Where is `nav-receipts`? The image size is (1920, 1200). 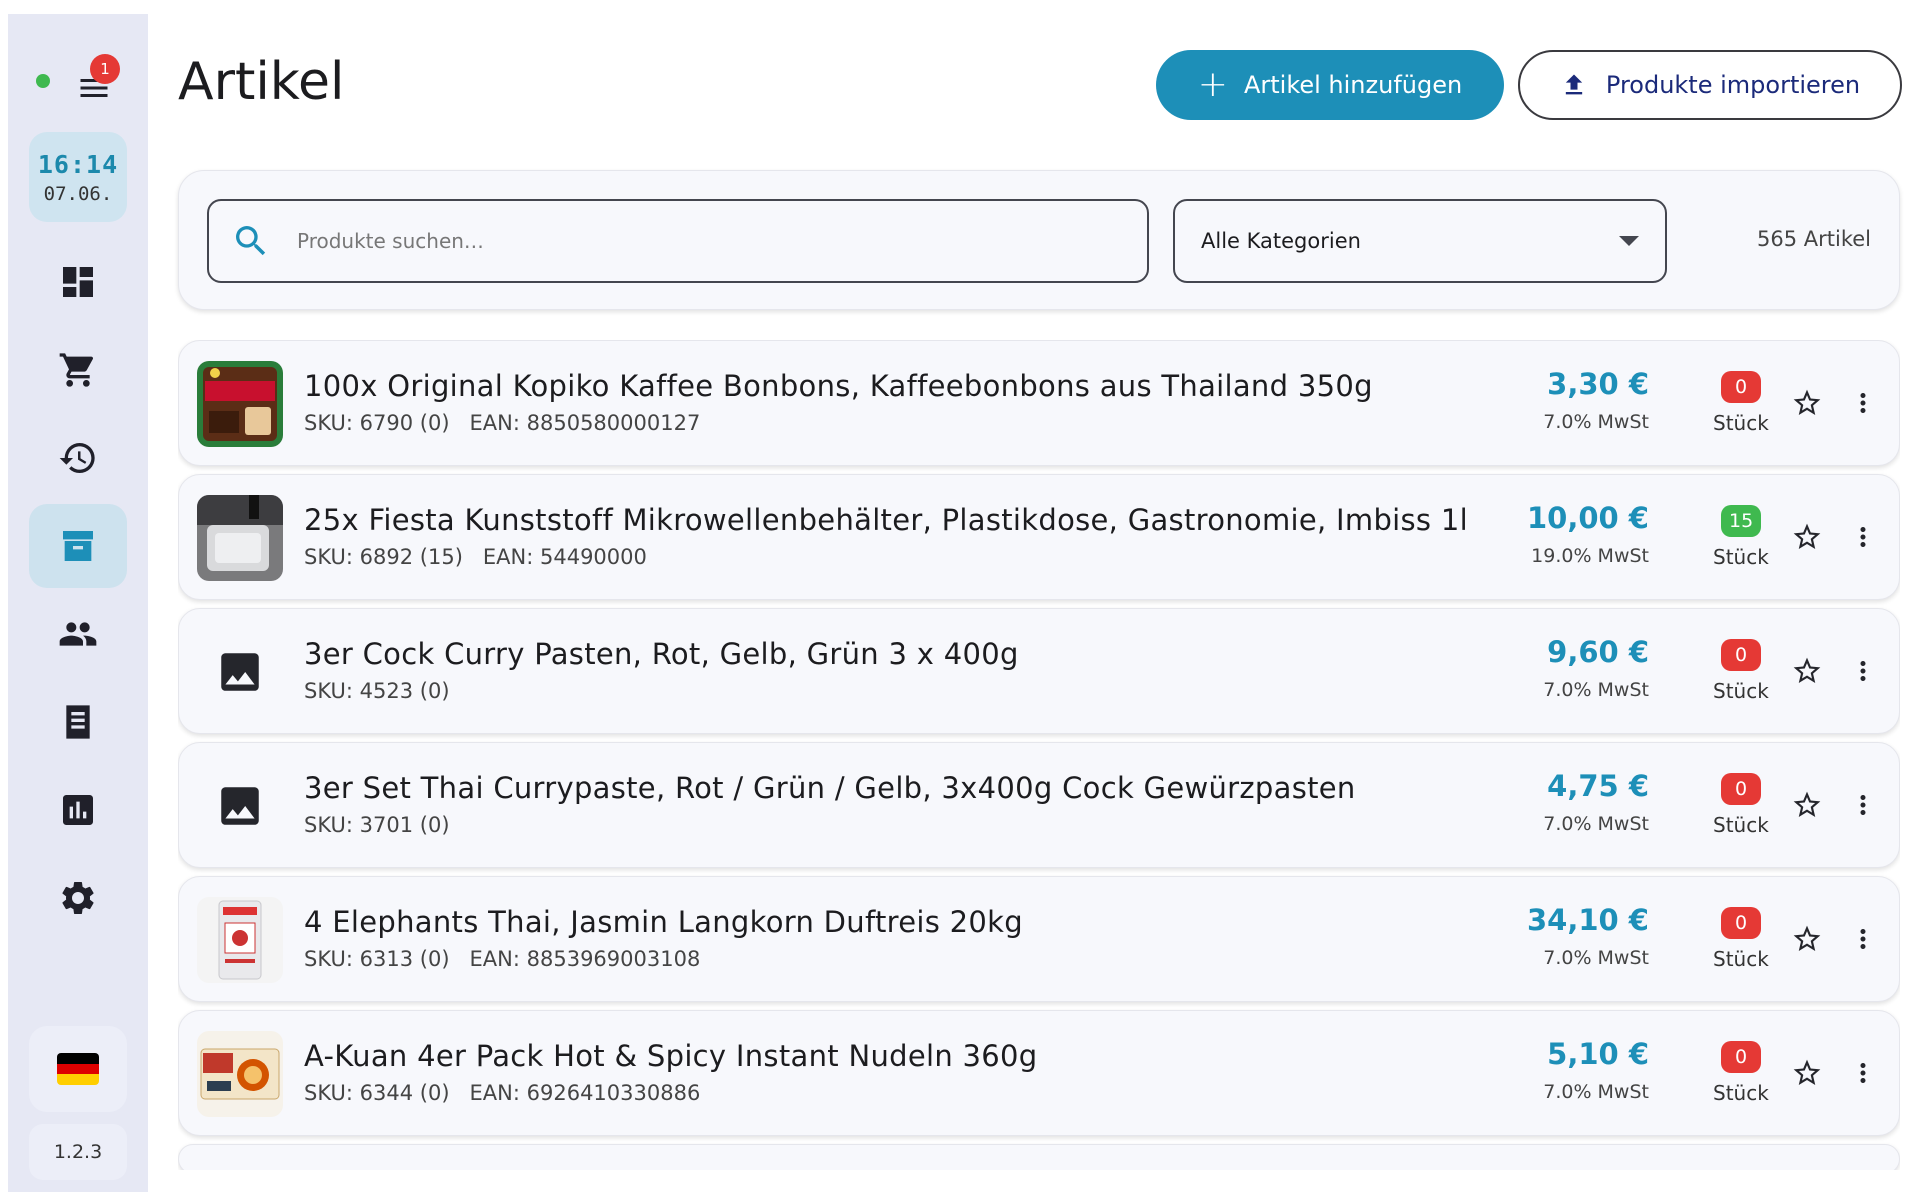
nav-receipts is located at coordinates (78, 722).